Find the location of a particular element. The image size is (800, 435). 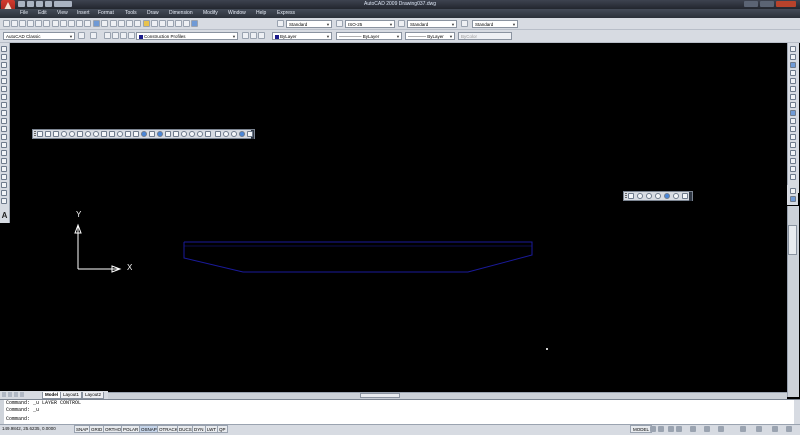

ellipse-icon is located at coordinates (4, 121).